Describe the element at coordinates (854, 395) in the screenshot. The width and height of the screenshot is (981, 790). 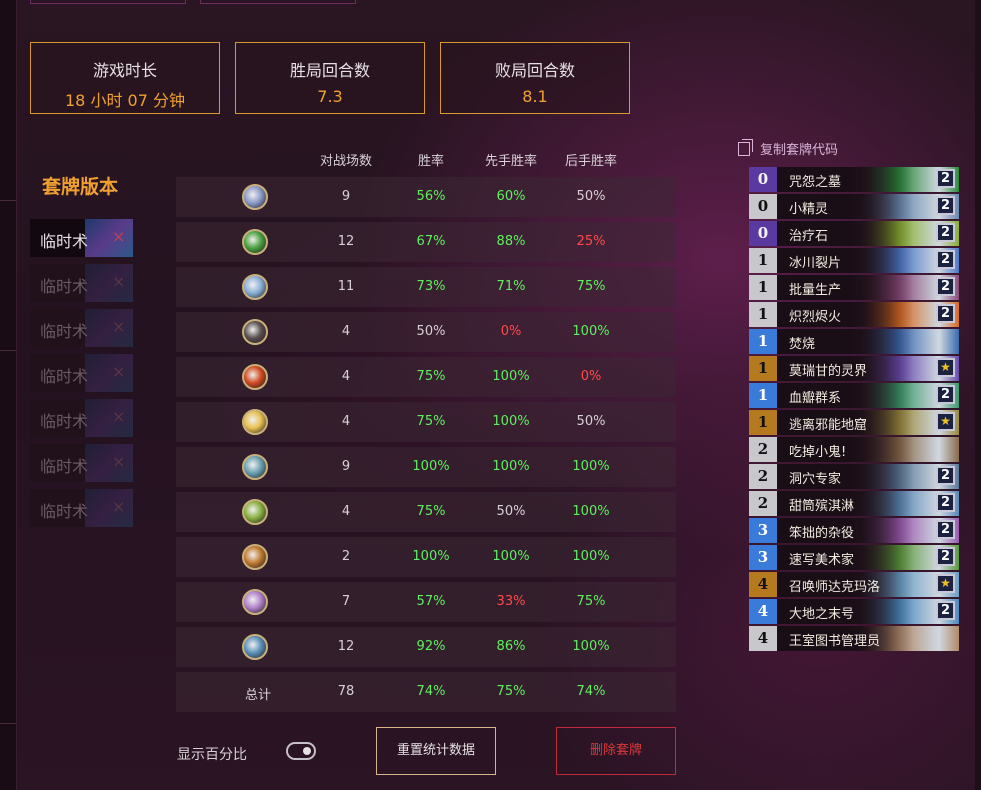
I see `deck-card: 1 血瓣群系 2` at that location.